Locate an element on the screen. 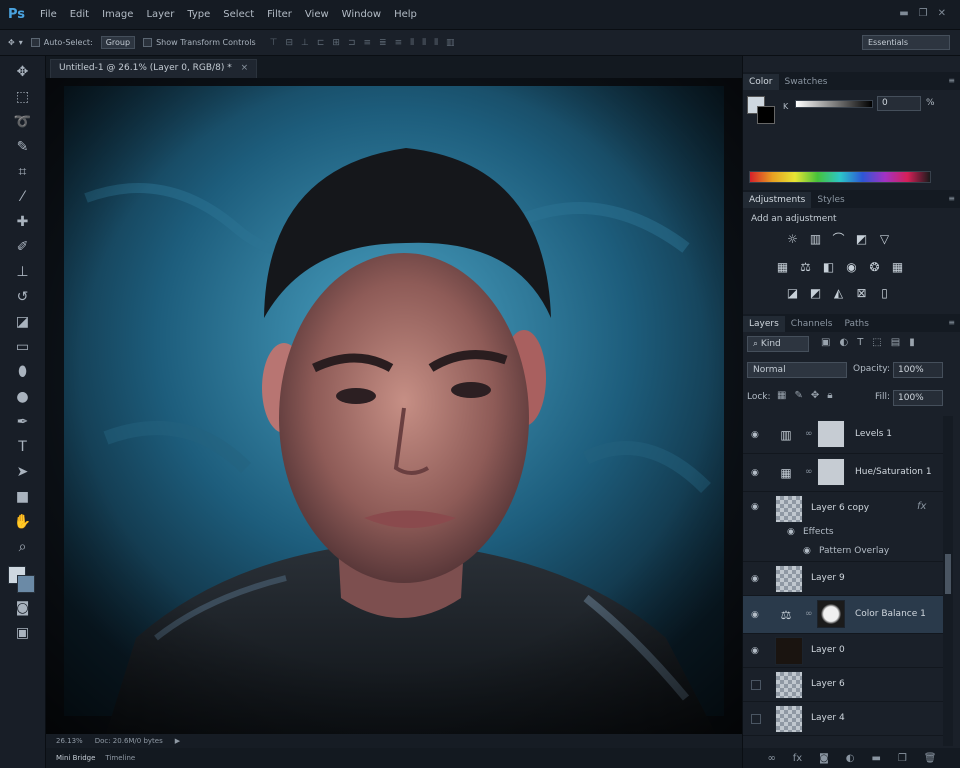 The width and height of the screenshot is (960, 768). tab-styles: Styles is located at coordinates (830, 200).